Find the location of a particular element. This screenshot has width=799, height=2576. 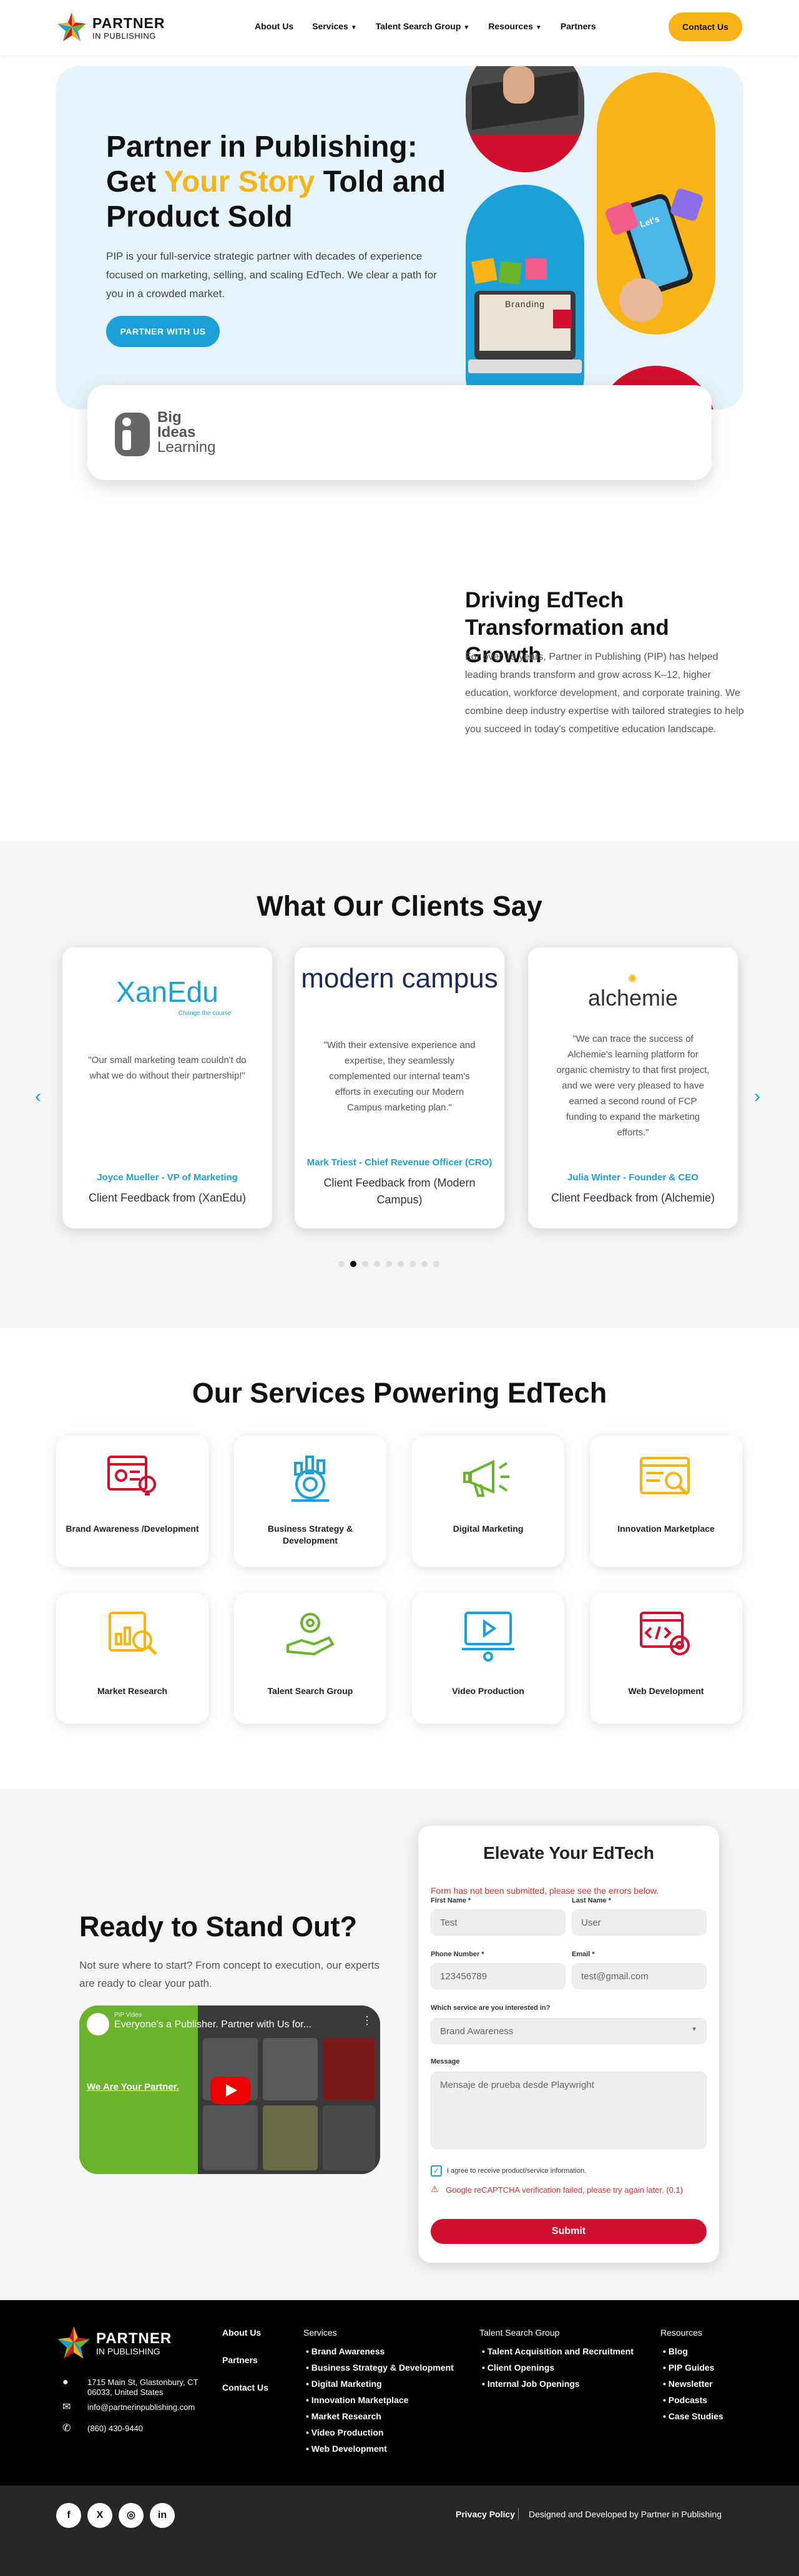

consent-checkbox: ✓ is located at coordinates (437, 2171).